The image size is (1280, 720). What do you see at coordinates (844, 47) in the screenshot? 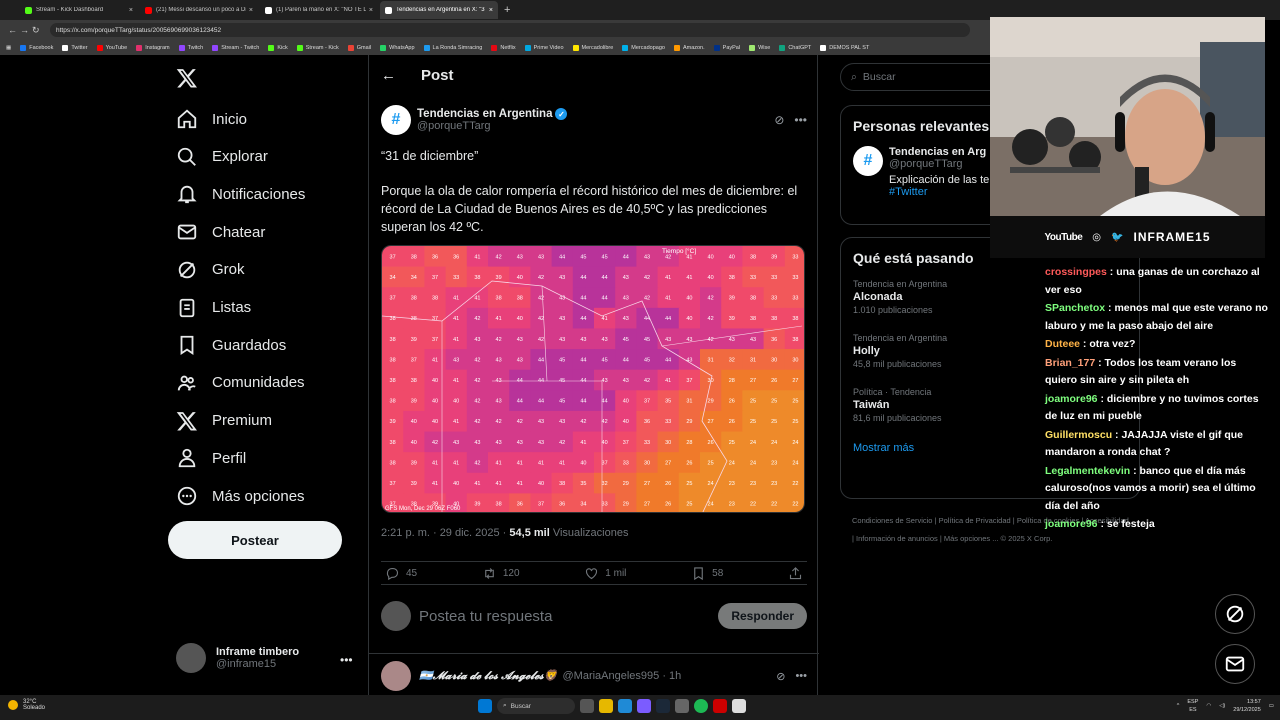
I see `bookmark-item: DEMOS PAL ST` at bounding box center [844, 47].